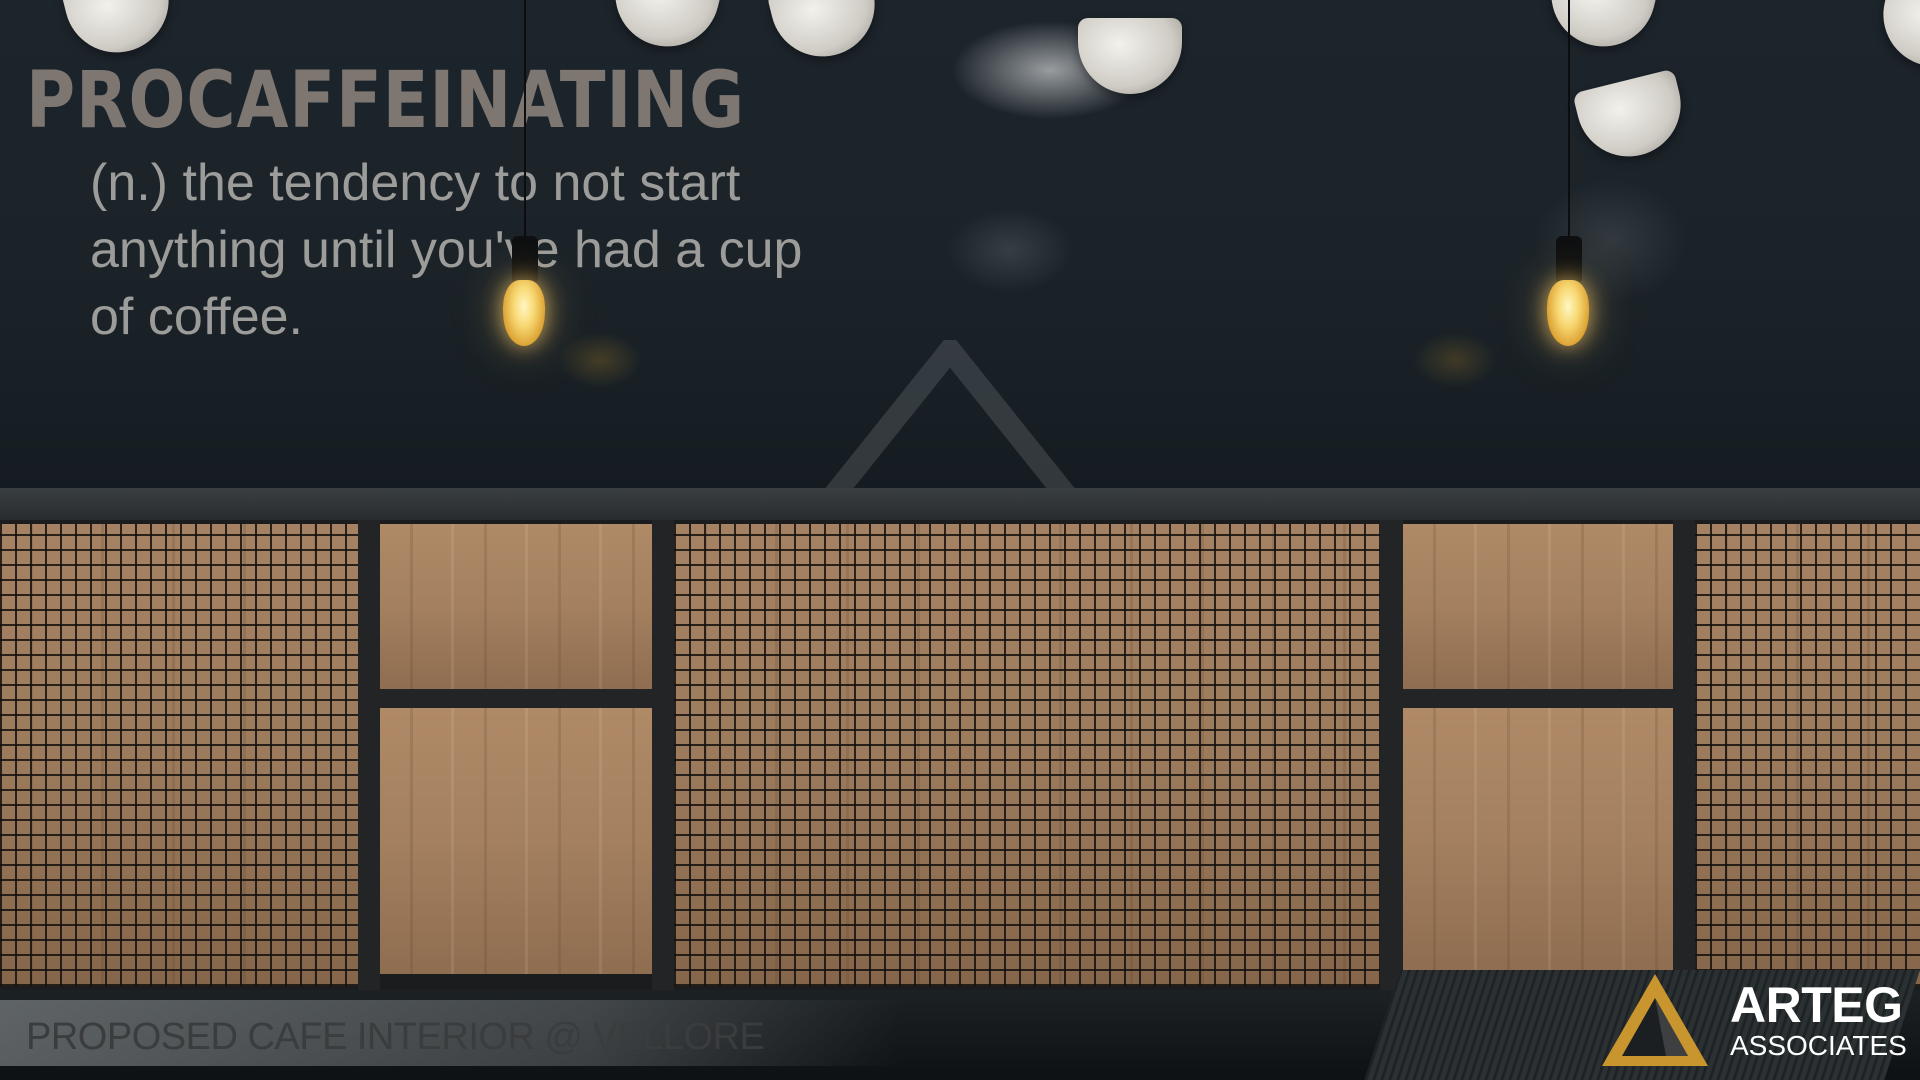 The height and width of the screenshot is (1080, 1920). What do you see at coordinates (1655, 1020) in the screenshot?
I see `triangle-mark-icon` at bounding box center [1655, 1020].